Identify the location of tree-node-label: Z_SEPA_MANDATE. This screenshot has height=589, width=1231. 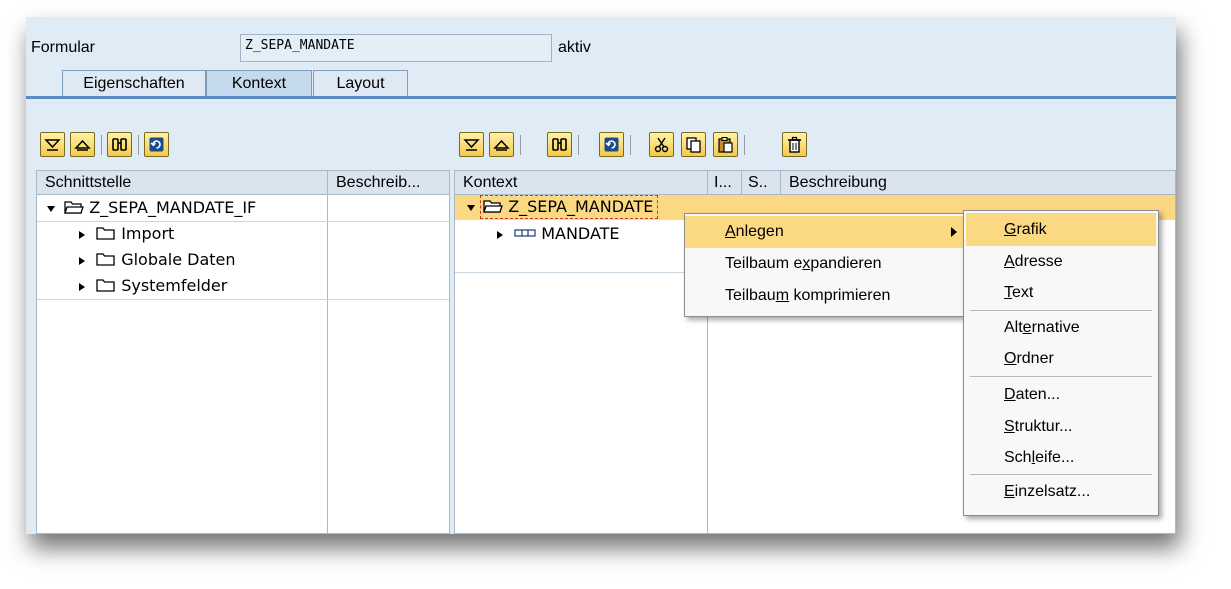
(581, 206).